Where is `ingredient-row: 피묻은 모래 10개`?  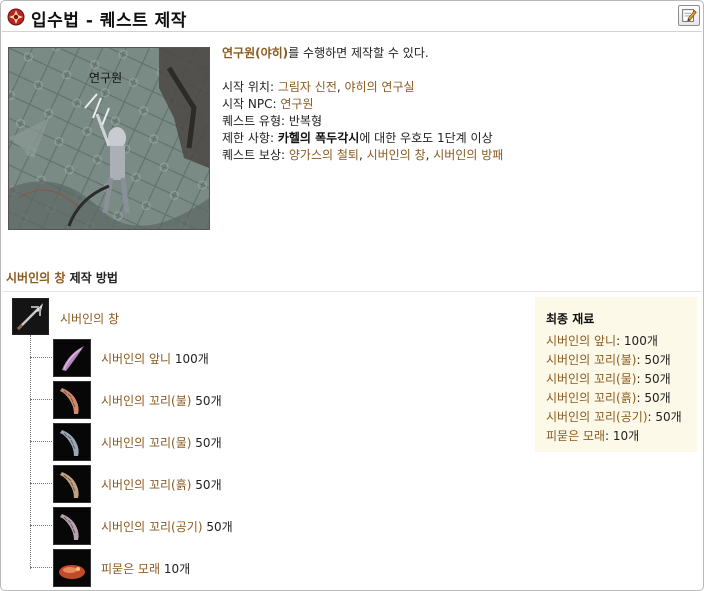 ingredient-row: 피묻은 모래 10개 is located at coordinates (230, 568).